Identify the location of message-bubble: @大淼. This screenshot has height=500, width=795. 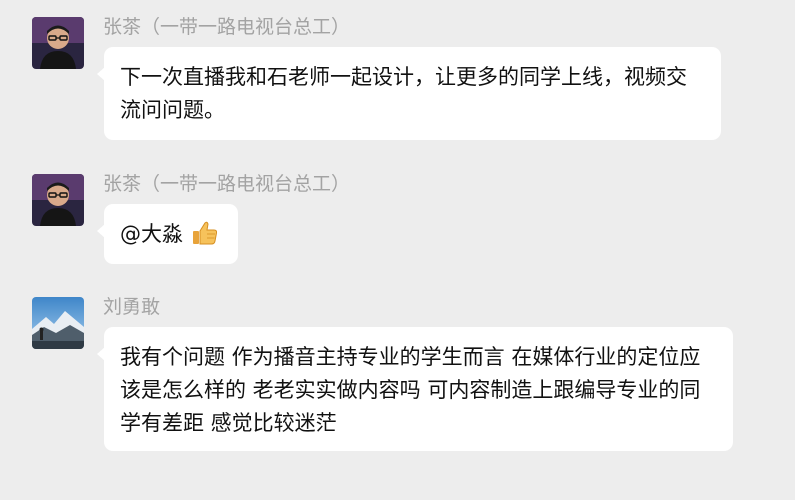
(167, 234).